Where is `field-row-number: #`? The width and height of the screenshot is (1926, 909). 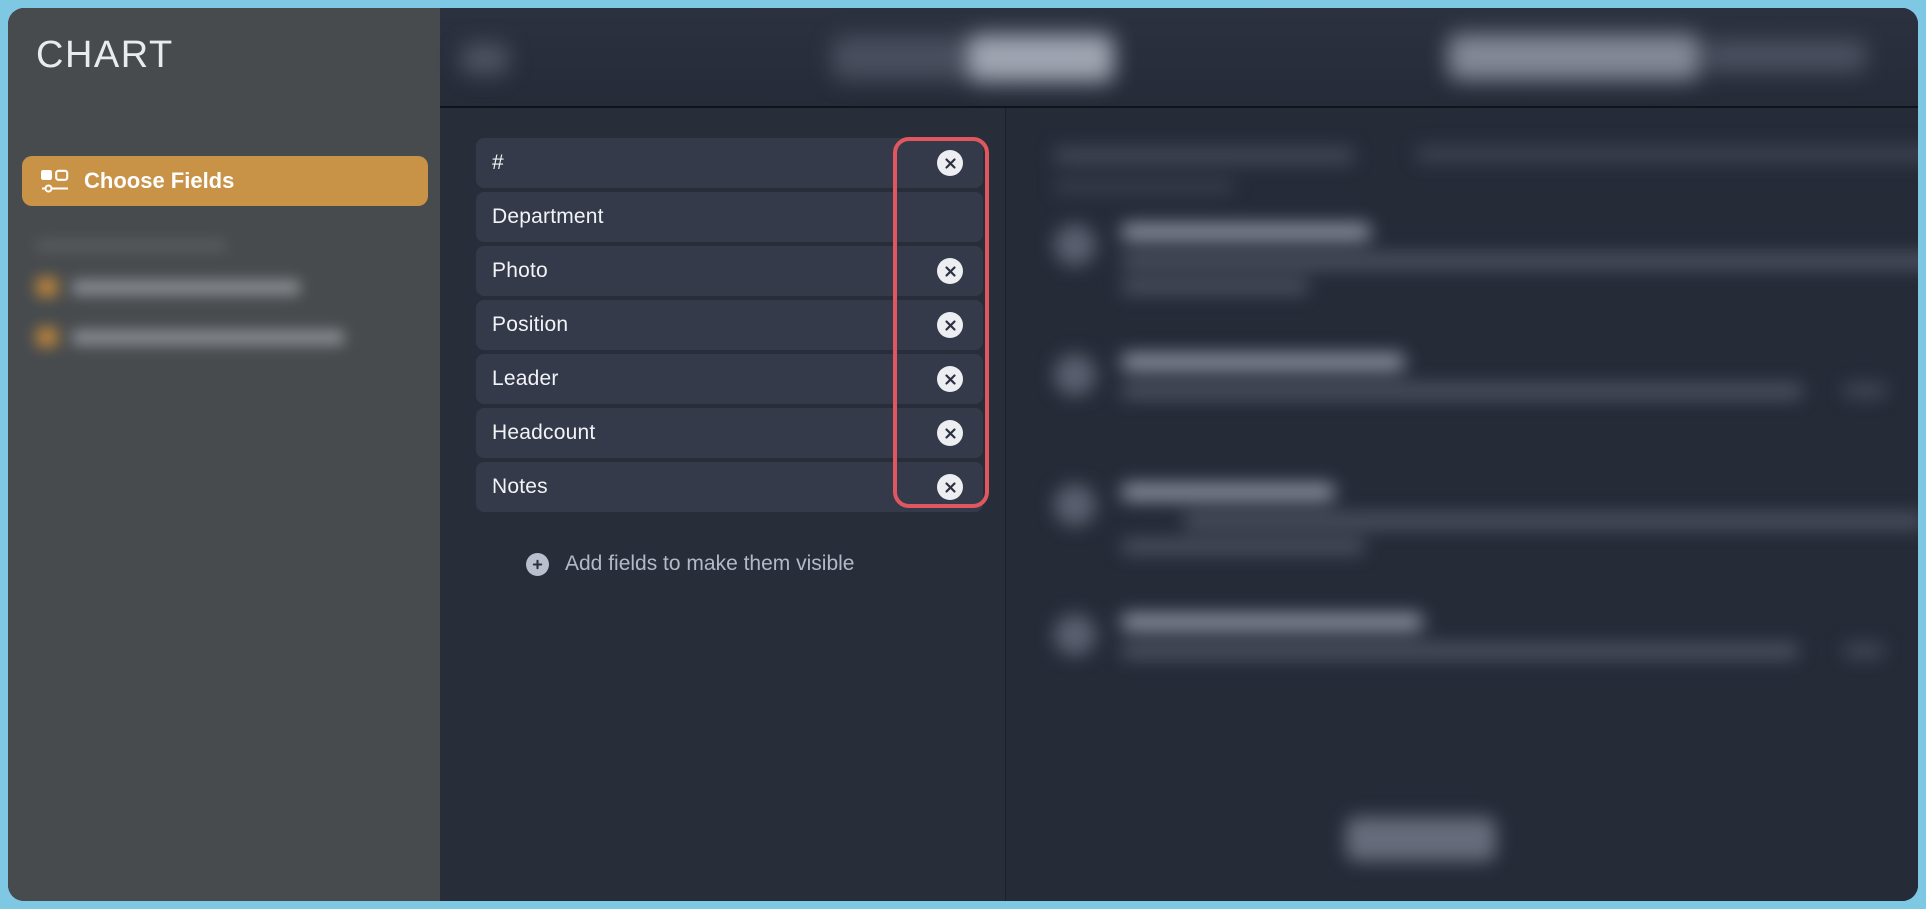 field-row-number: # is located at coordinates (729, 163).